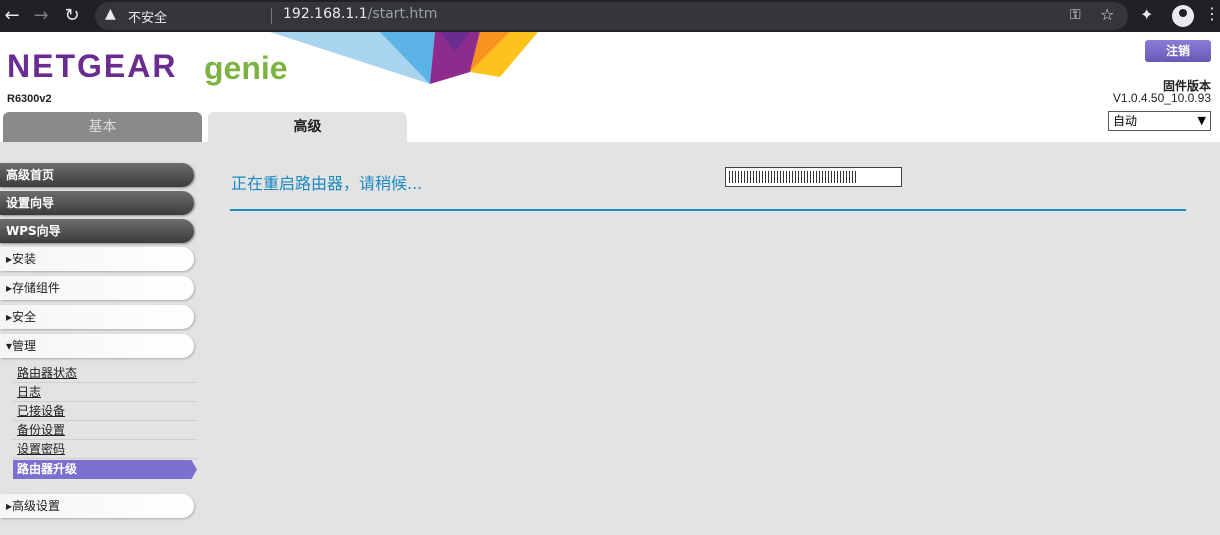  I want to click on sidebar-subitem-logs: 日志, so click(105, 392).